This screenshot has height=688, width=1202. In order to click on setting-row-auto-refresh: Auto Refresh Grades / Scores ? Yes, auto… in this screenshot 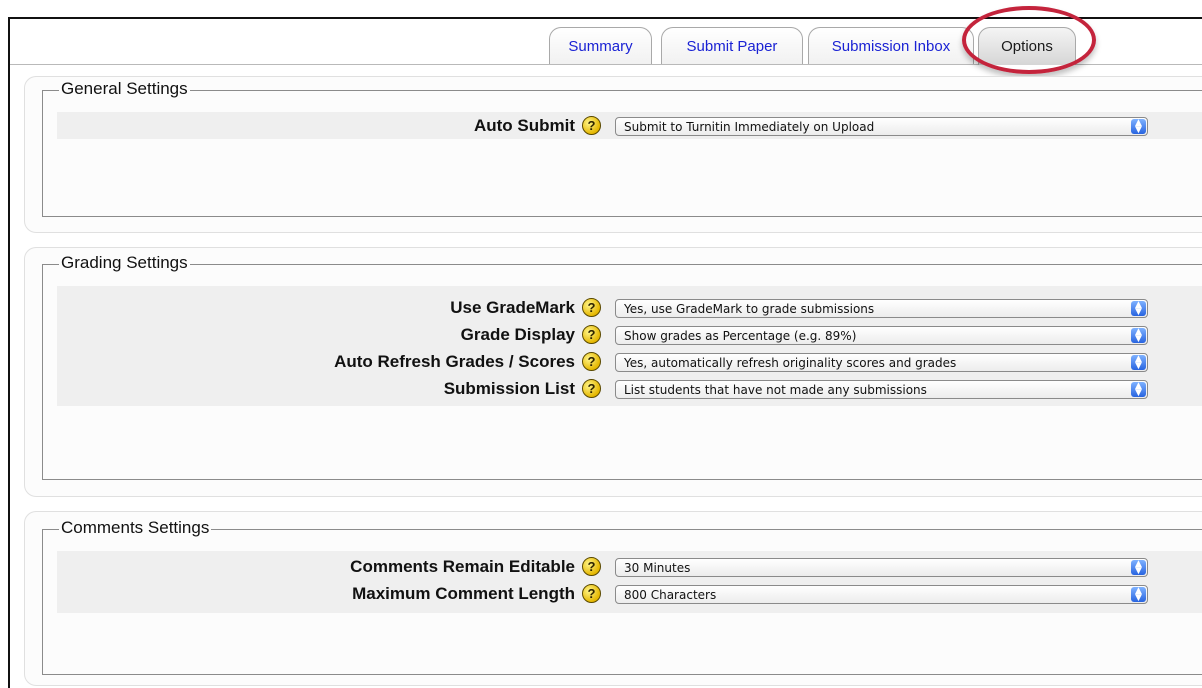, I will do `click(629, 361)`.